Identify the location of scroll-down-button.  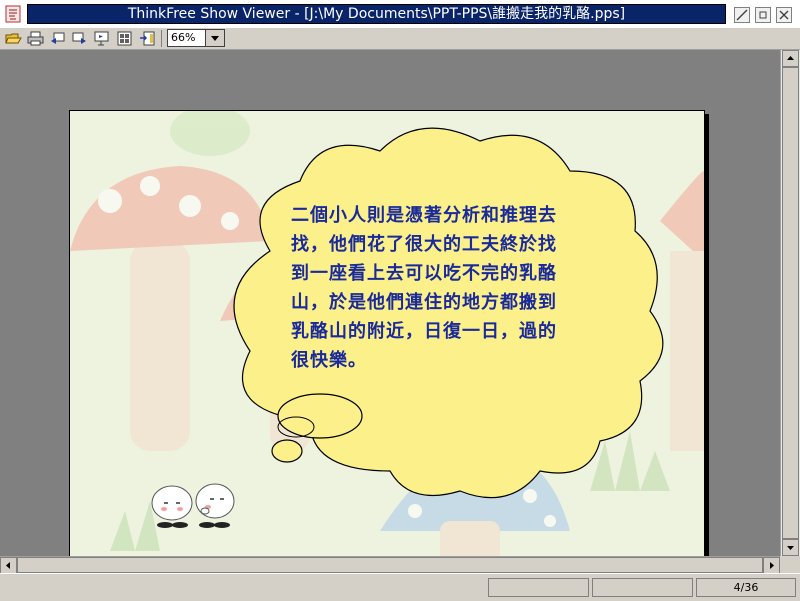
(790, 547).